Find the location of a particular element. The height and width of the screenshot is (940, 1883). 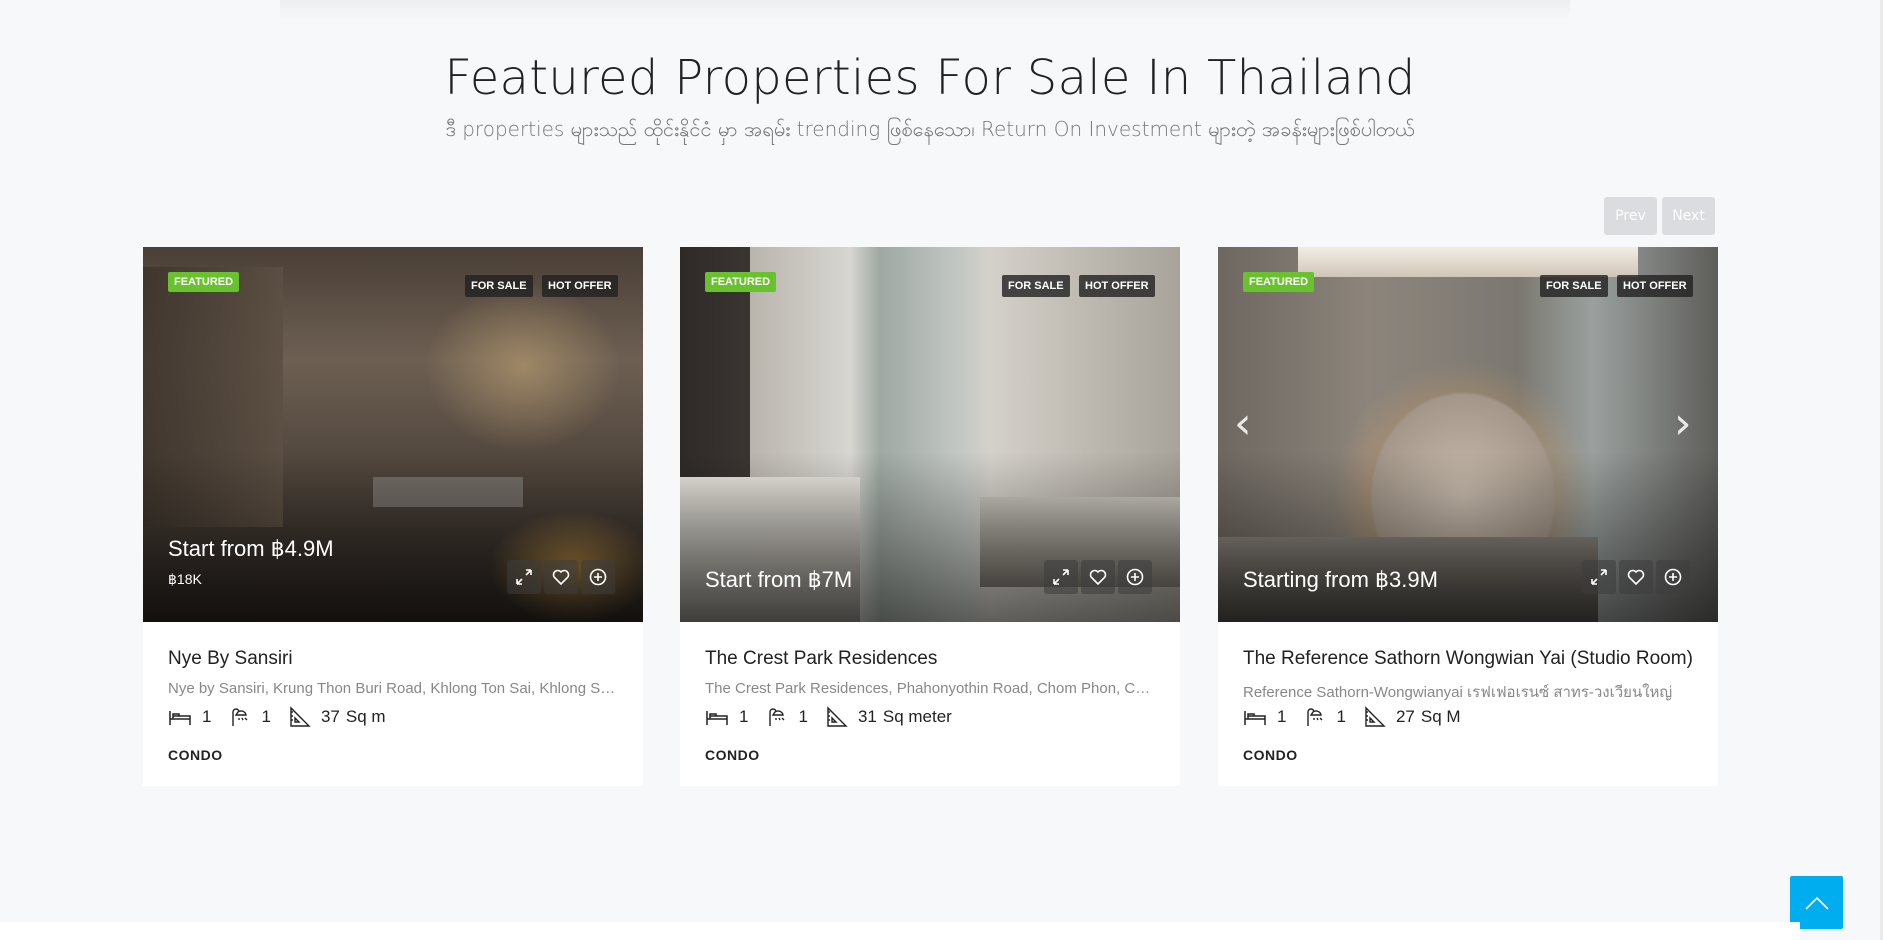

section-title: Featured Properties For Sale In Thailand is located at coordinates (930, 78).